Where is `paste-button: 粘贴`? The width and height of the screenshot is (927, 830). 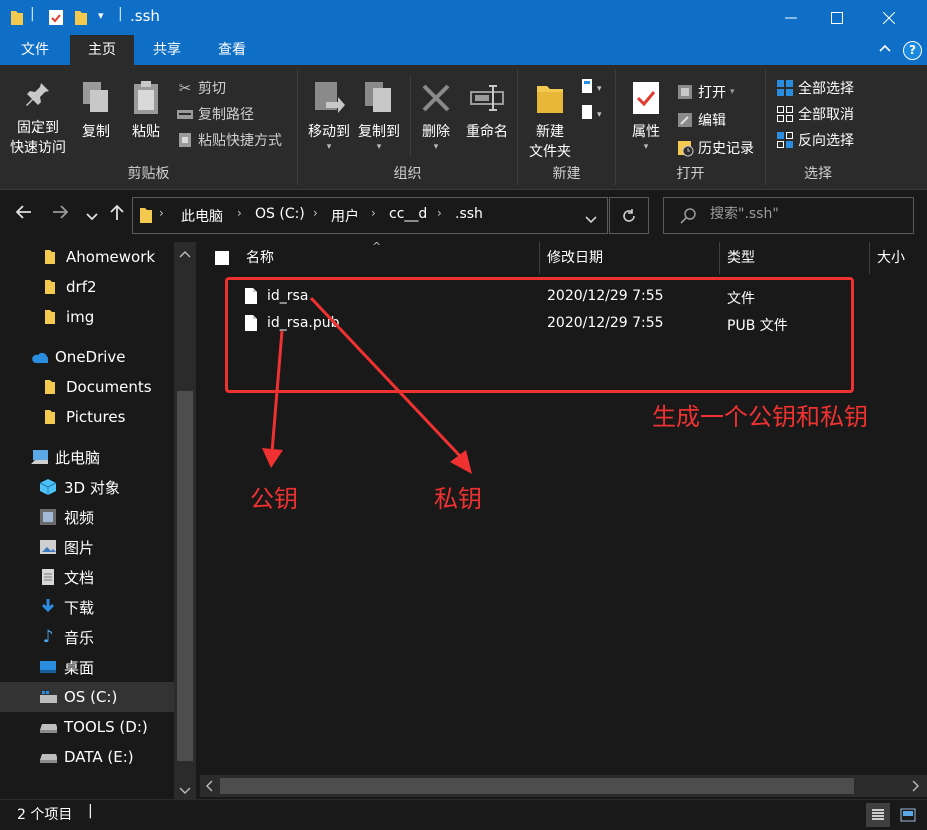
paste-button: 粘贴 is located at coordinates (146, 111).